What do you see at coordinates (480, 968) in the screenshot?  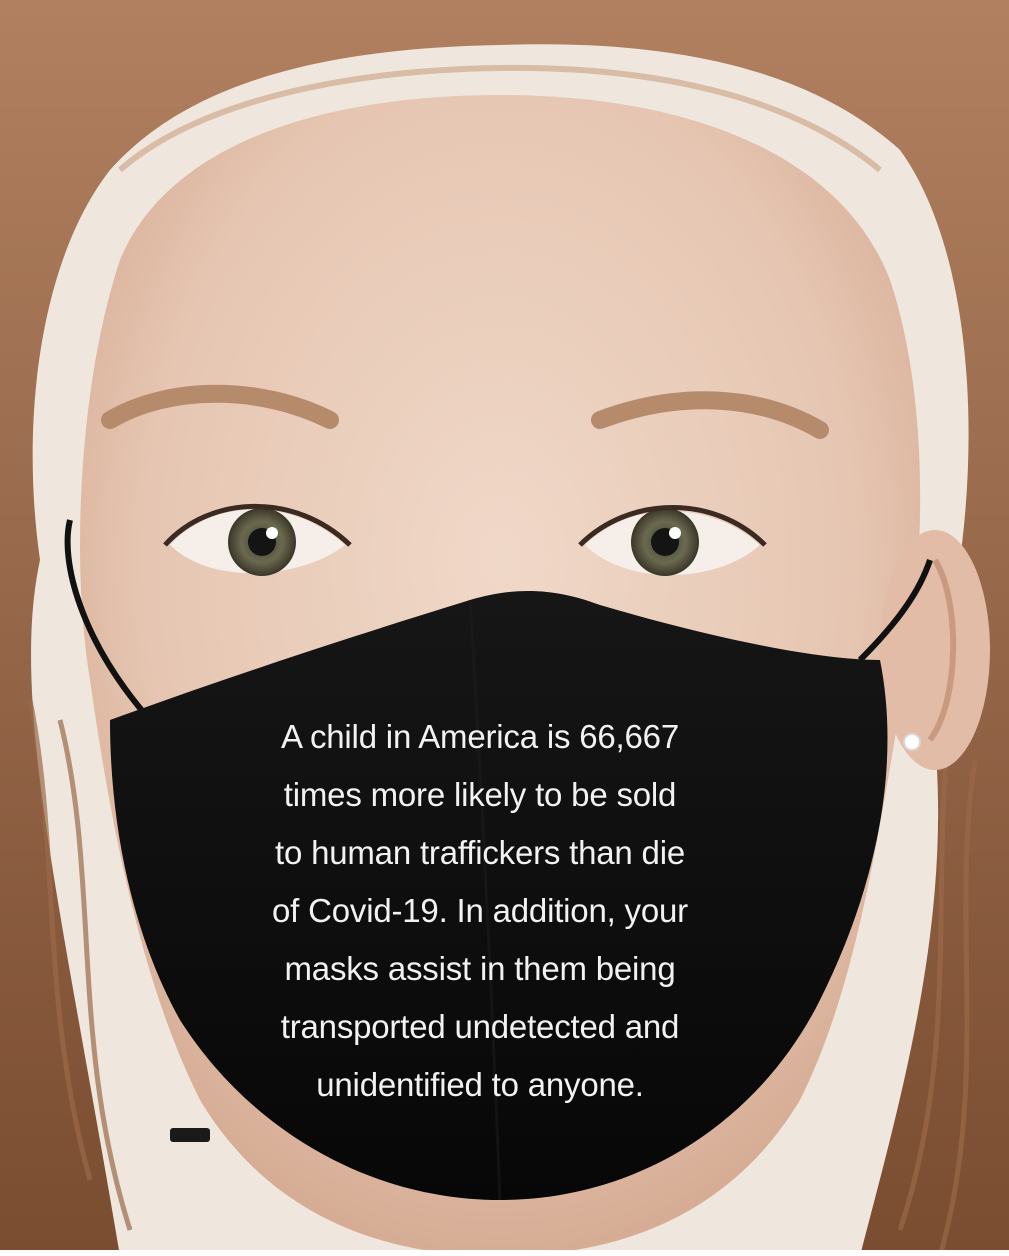 I see `mask-message-line: masks assist in them being` at bounding box center [480, 968].